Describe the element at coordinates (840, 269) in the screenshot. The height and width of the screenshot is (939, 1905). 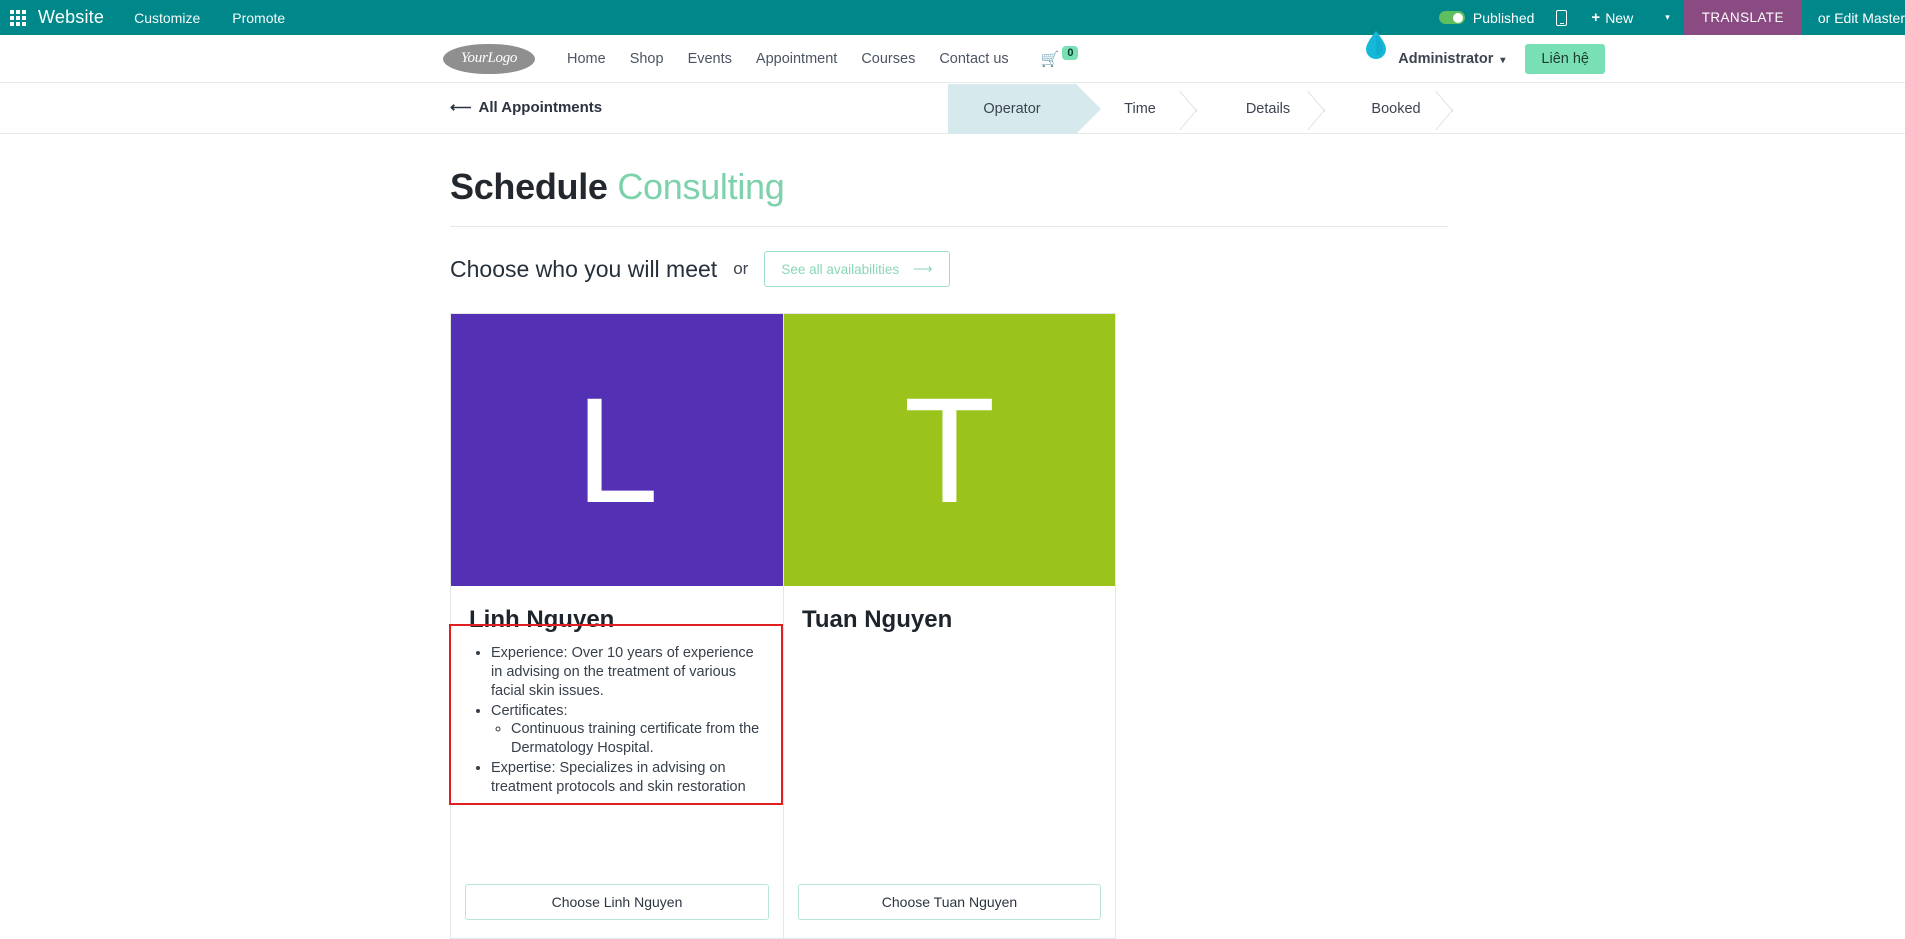
I see `see-all-availabilities-label: See all availabilities` at that location.